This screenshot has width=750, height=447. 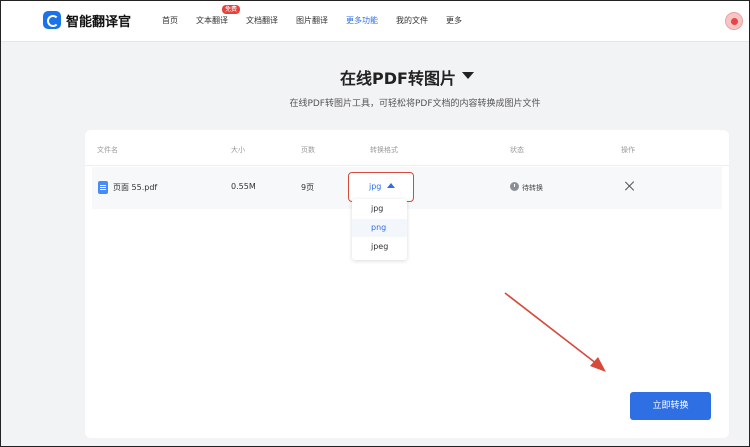 I want to click on format-option-jpg: jpg, so click(x=379, y=209).